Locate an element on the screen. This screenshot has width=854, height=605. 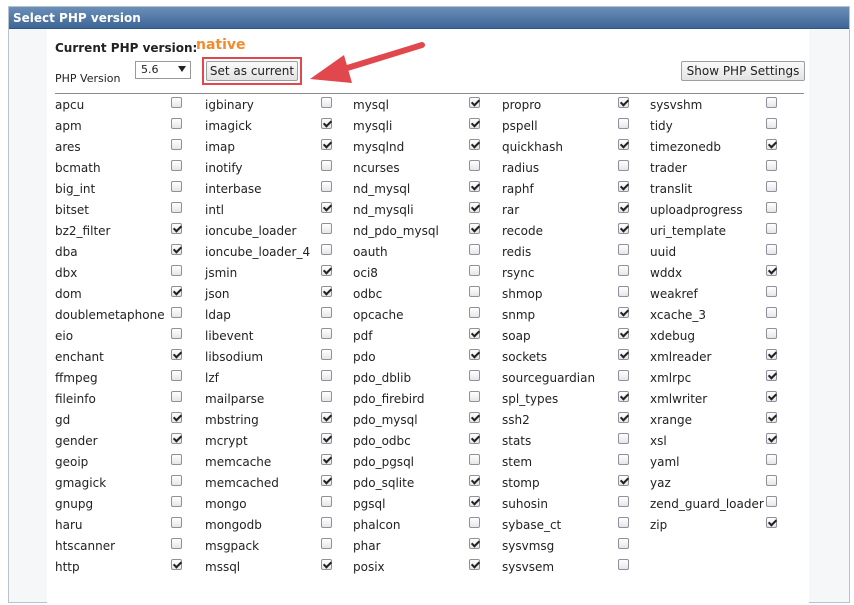
php-version-select: 5.6 is located at coordinates (163, 70).